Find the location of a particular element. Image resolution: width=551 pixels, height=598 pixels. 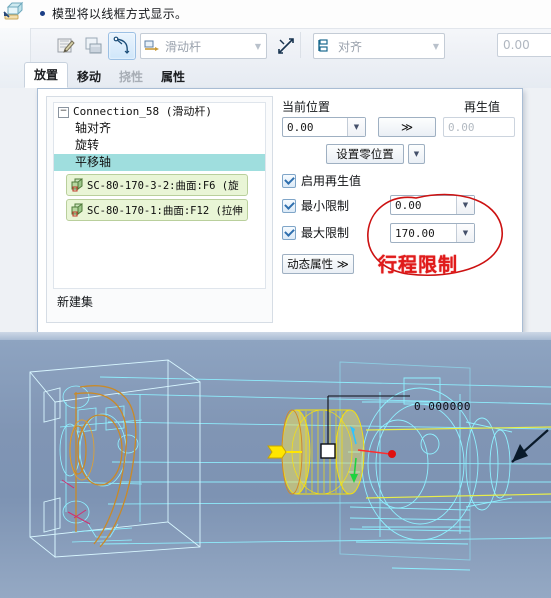

annotation-text: 行程限制 is located at coordinates (418, 265).